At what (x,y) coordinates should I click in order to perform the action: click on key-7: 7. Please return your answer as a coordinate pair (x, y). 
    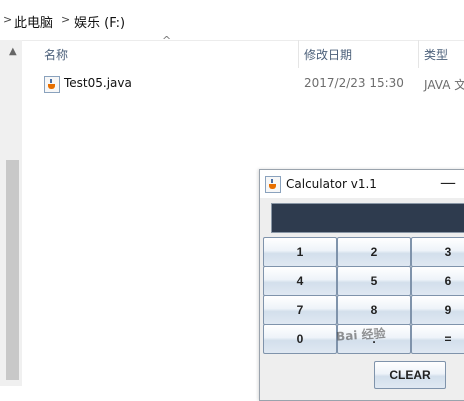
    Looking at the image, I should click on (300, 310).